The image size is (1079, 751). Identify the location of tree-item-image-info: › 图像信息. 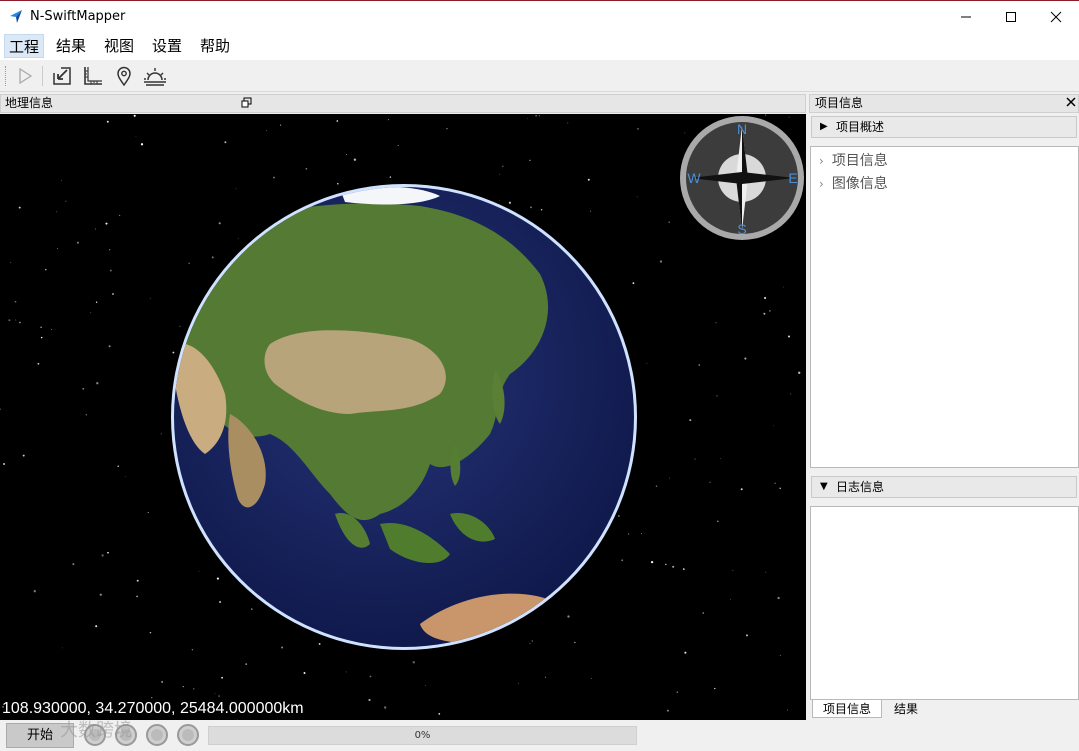
(853, 183).